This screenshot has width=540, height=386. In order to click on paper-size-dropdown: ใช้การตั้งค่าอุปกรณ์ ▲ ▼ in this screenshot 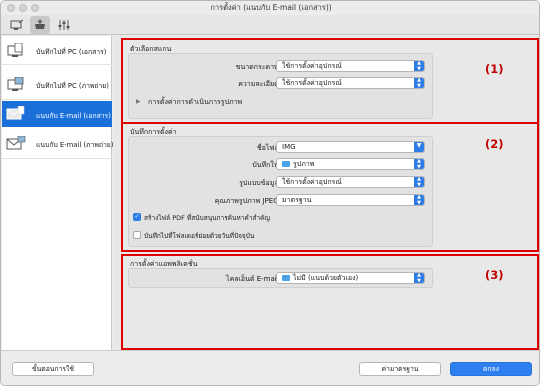, I will do `click(350, 66)`.